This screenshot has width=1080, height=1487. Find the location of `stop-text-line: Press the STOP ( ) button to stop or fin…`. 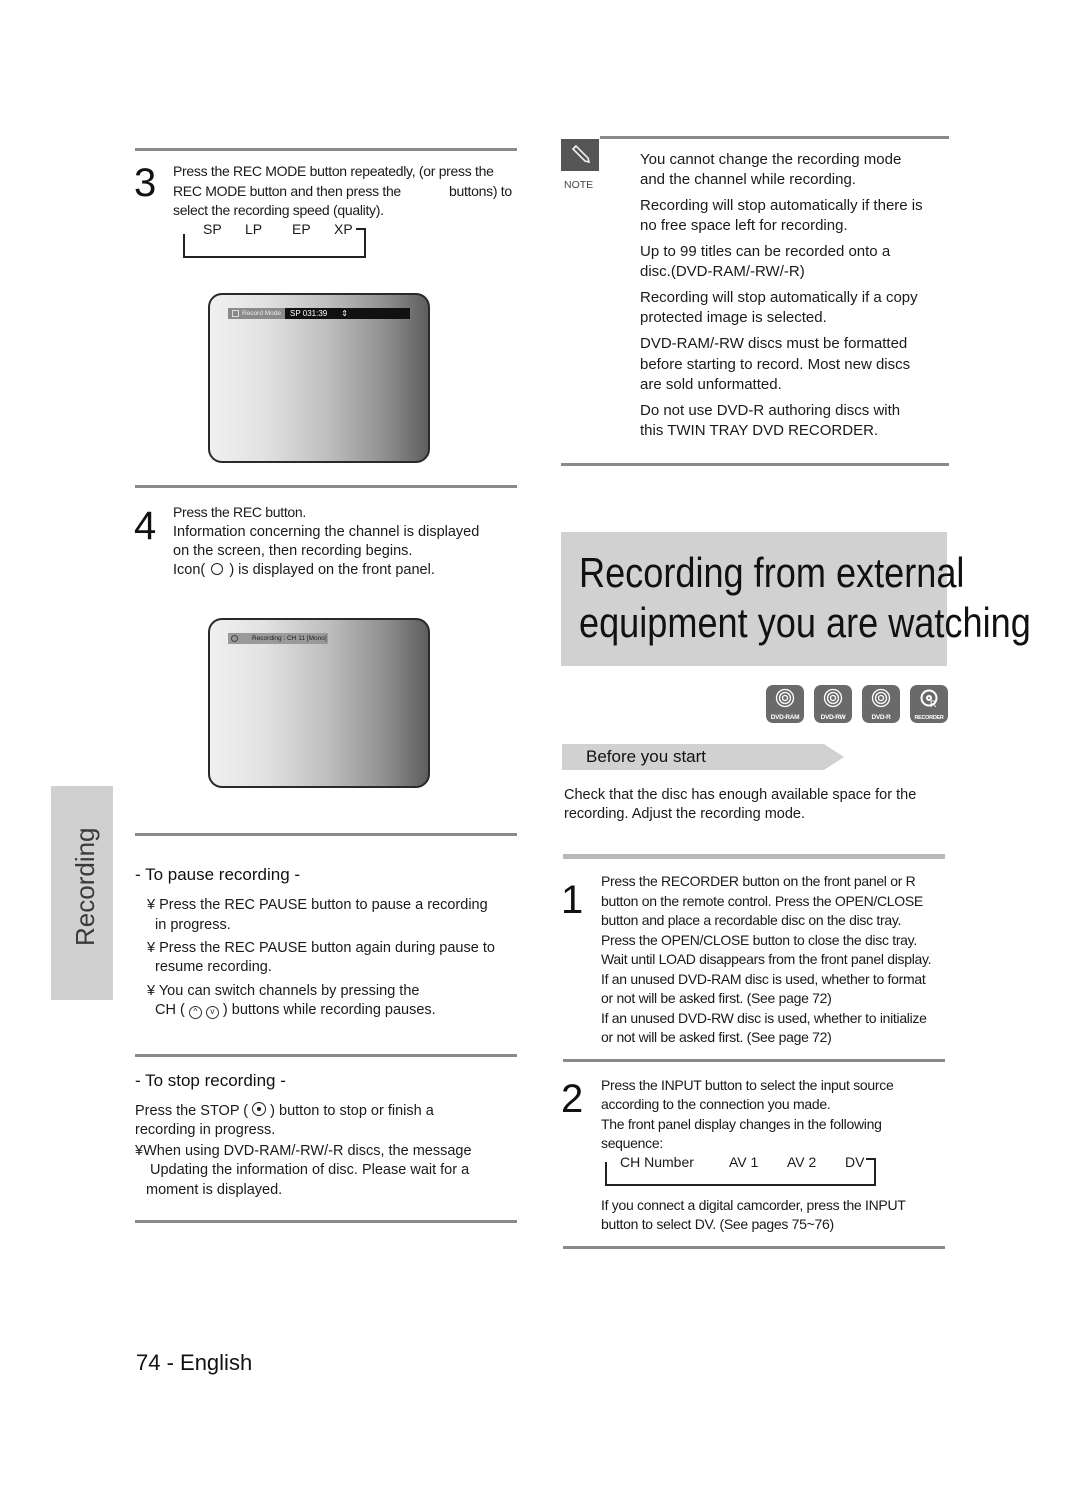

stop-text-line: Press the STOP ( ) button to stop or fin… is located at coordinates (284, 1110).